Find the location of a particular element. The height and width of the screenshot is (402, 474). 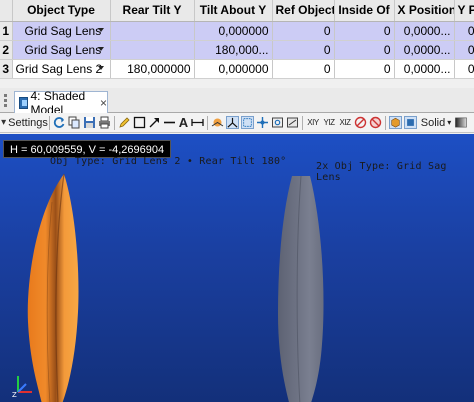

close-icon: × is located at coordinates (103, 103).